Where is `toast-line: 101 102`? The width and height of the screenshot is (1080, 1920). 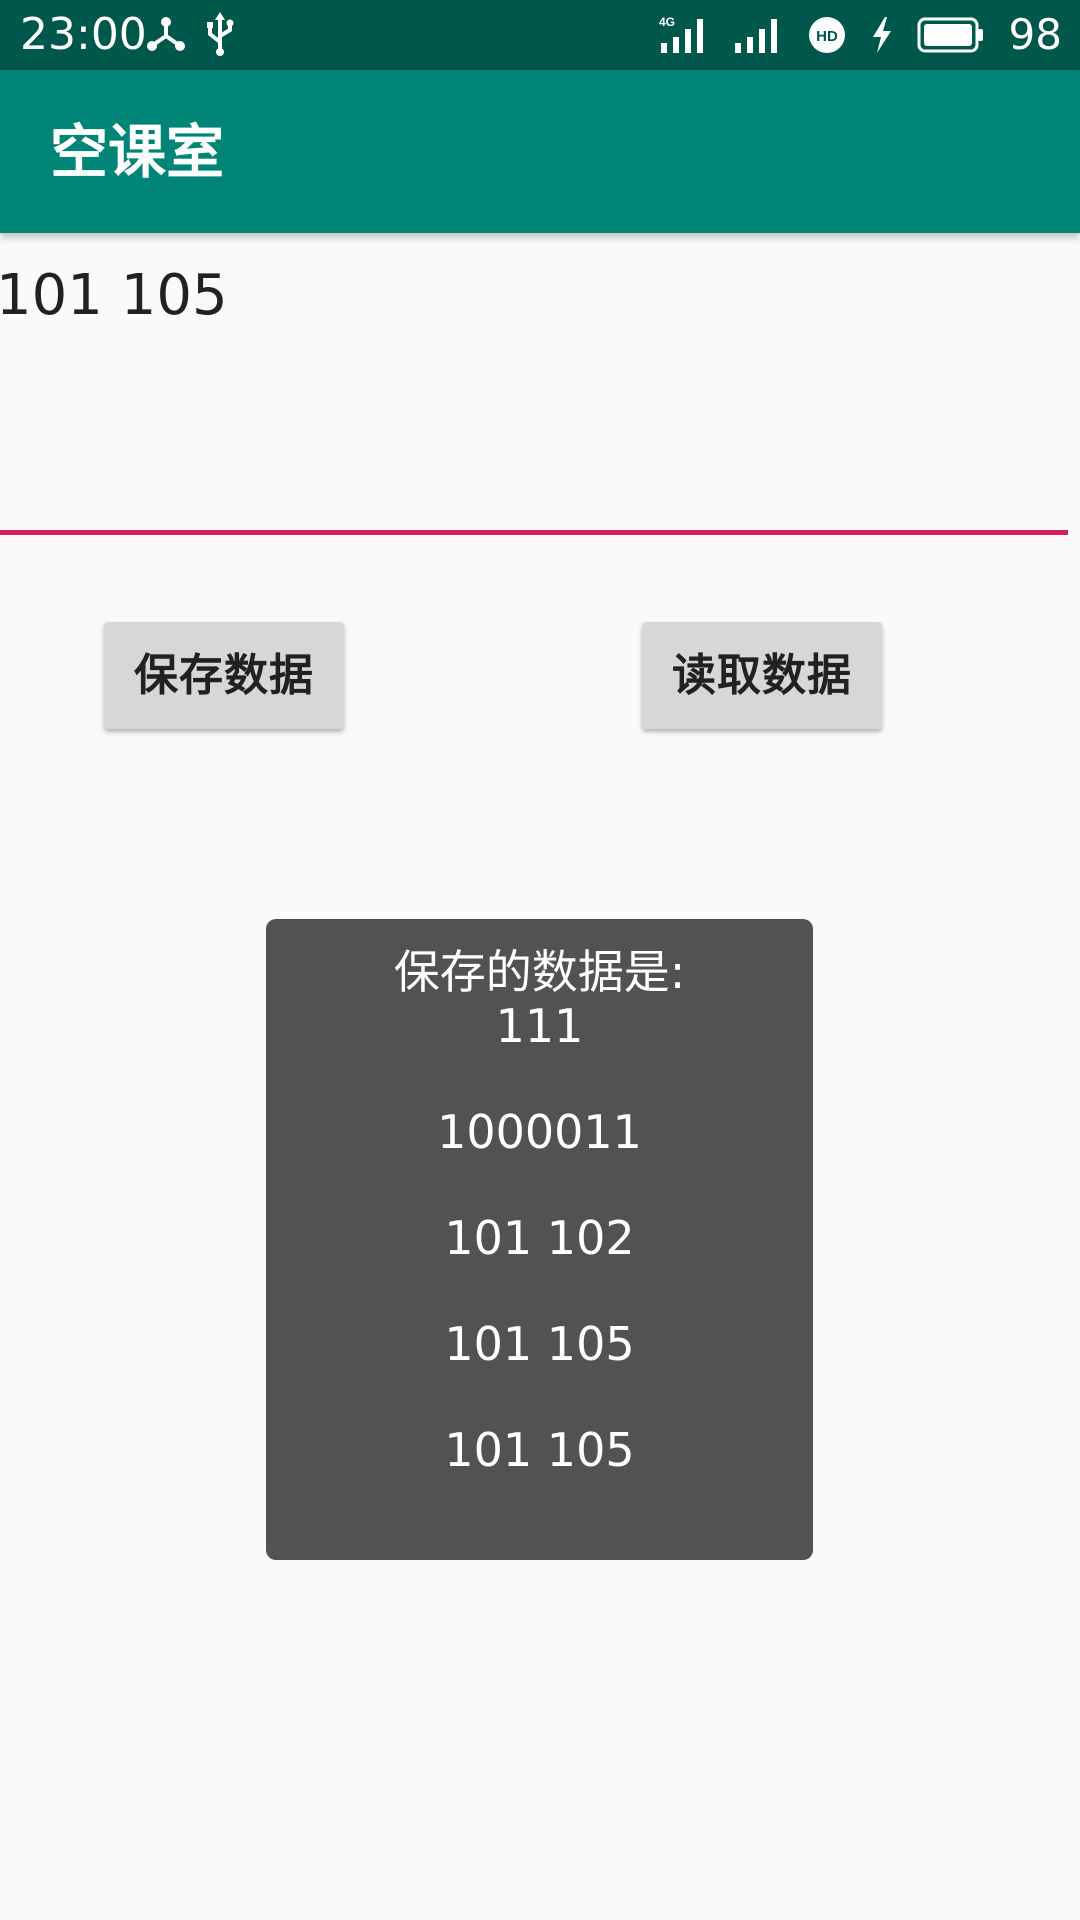
toast-line: 101 102 is located at coordinates (539, 1238).